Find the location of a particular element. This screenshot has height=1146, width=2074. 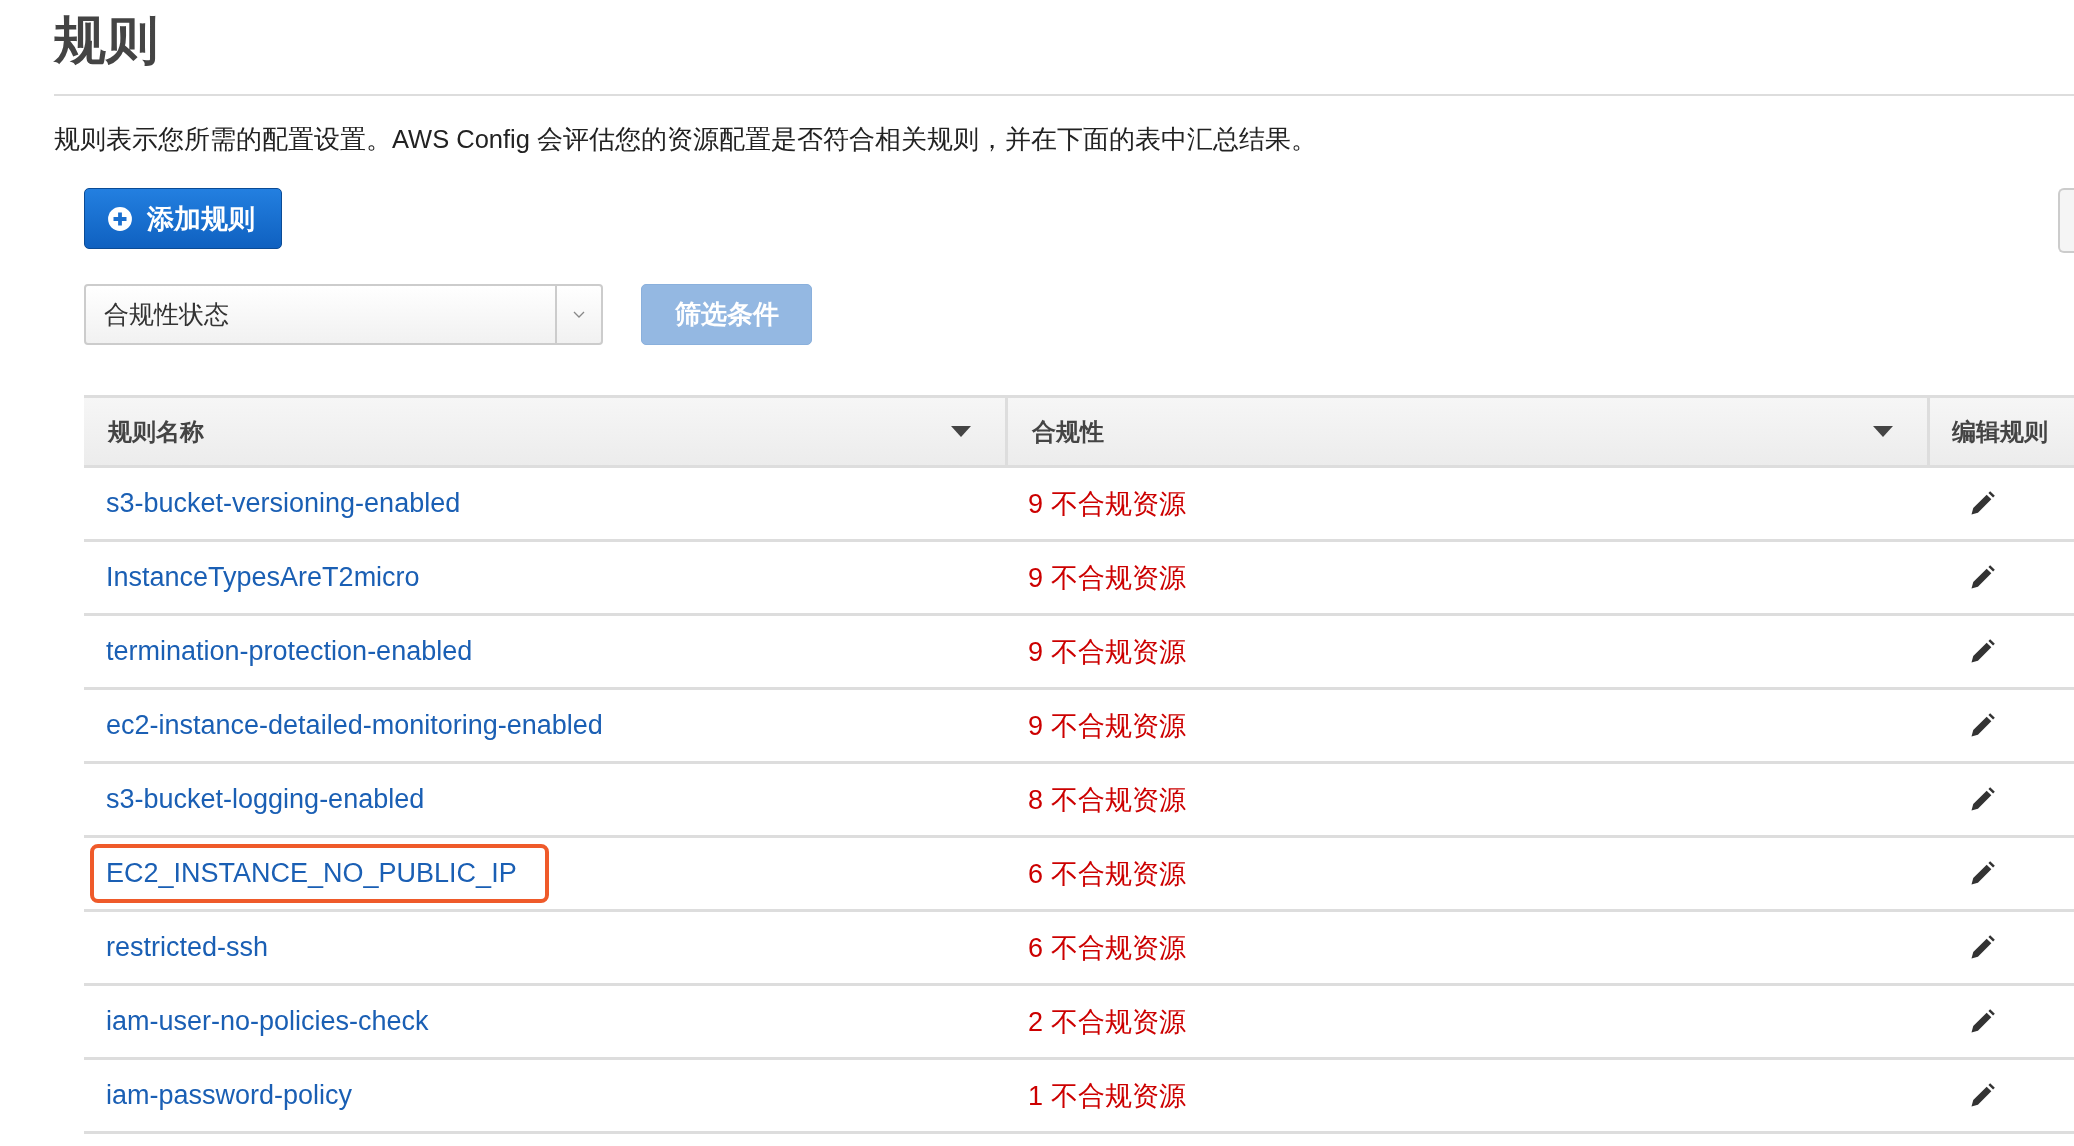

rule-link: iam-user-no-policies-check is located at coordinates (275, 1021).